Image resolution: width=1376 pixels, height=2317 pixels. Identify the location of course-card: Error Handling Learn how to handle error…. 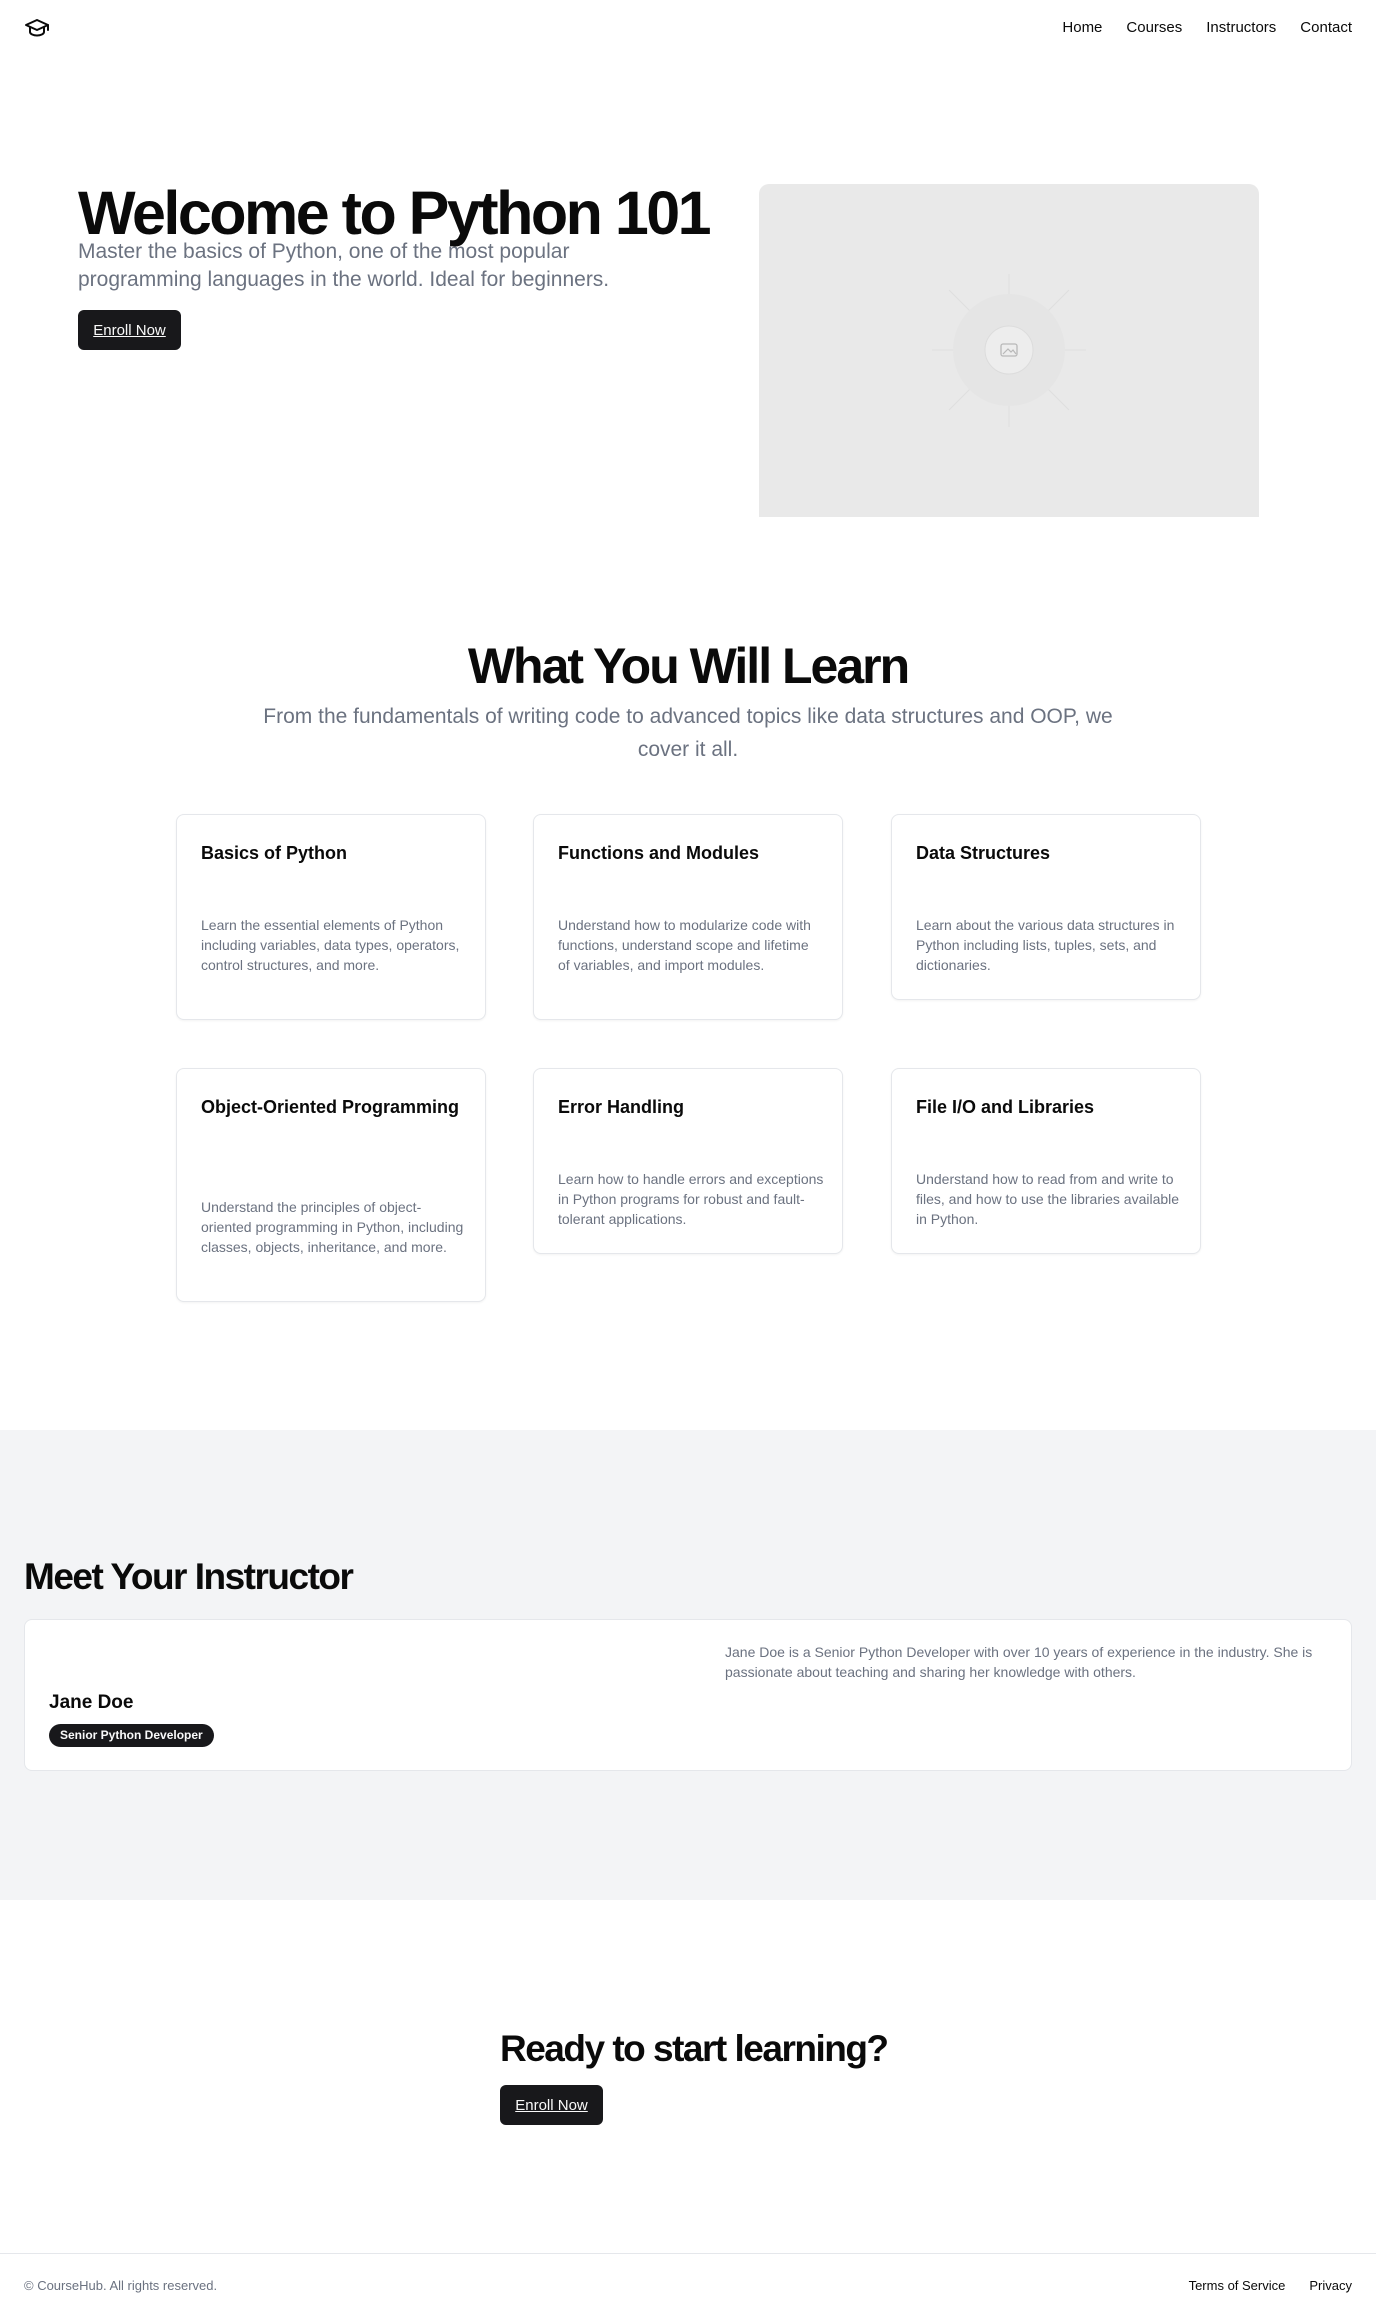
(688, 1161).